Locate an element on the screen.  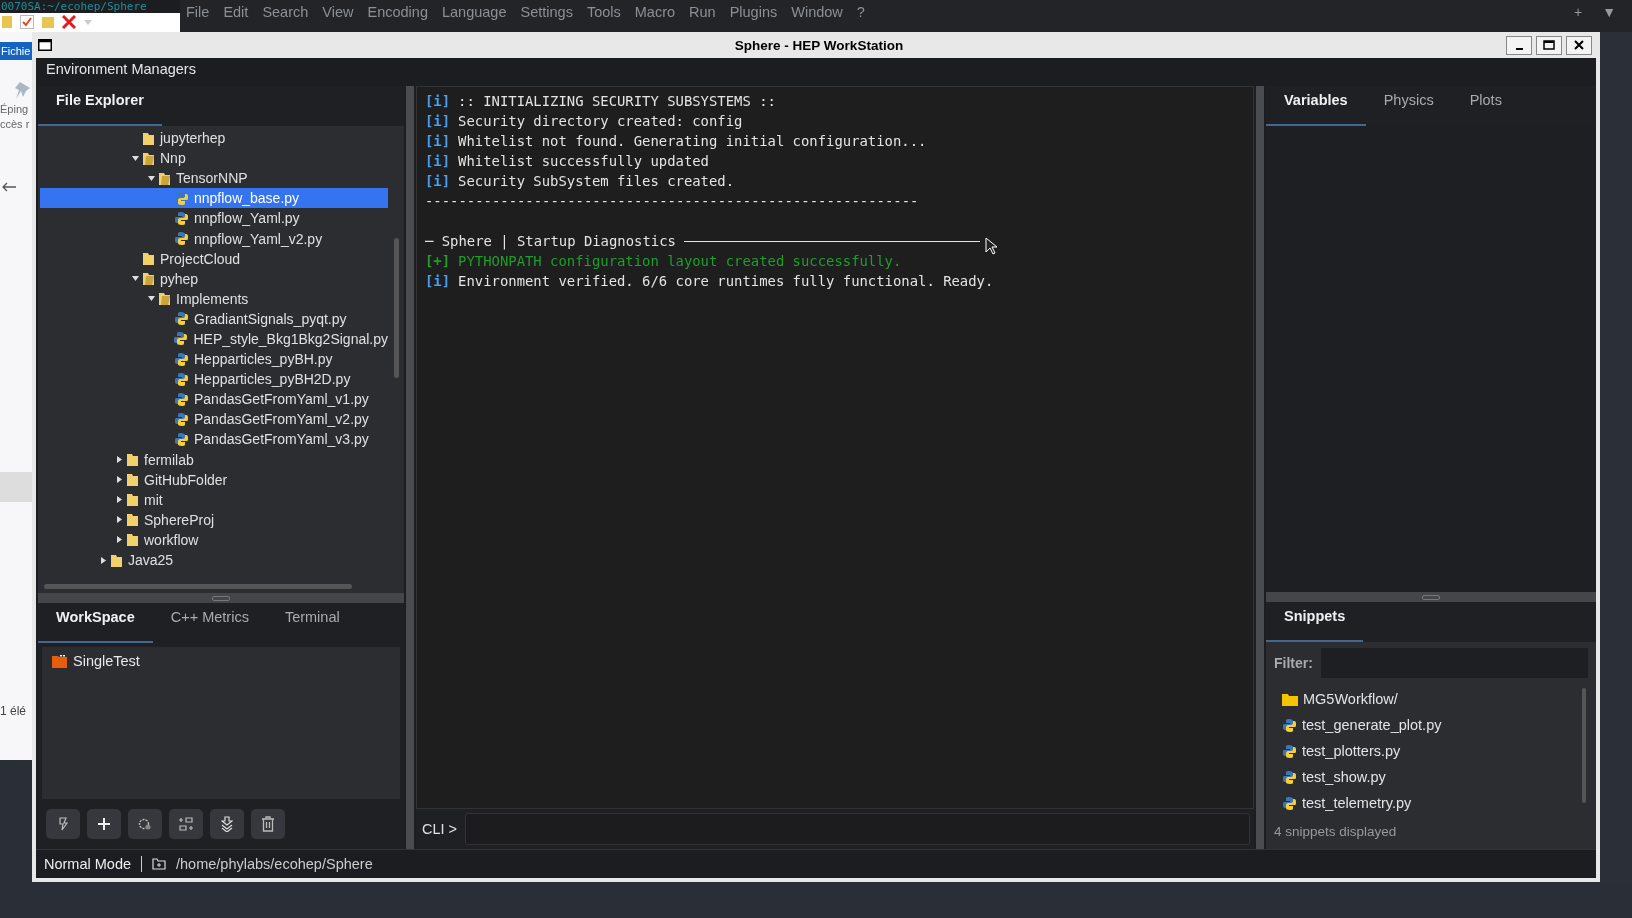
tree-item: PandasGetFromYaml_v1.py is located at coordinates (214, 399).